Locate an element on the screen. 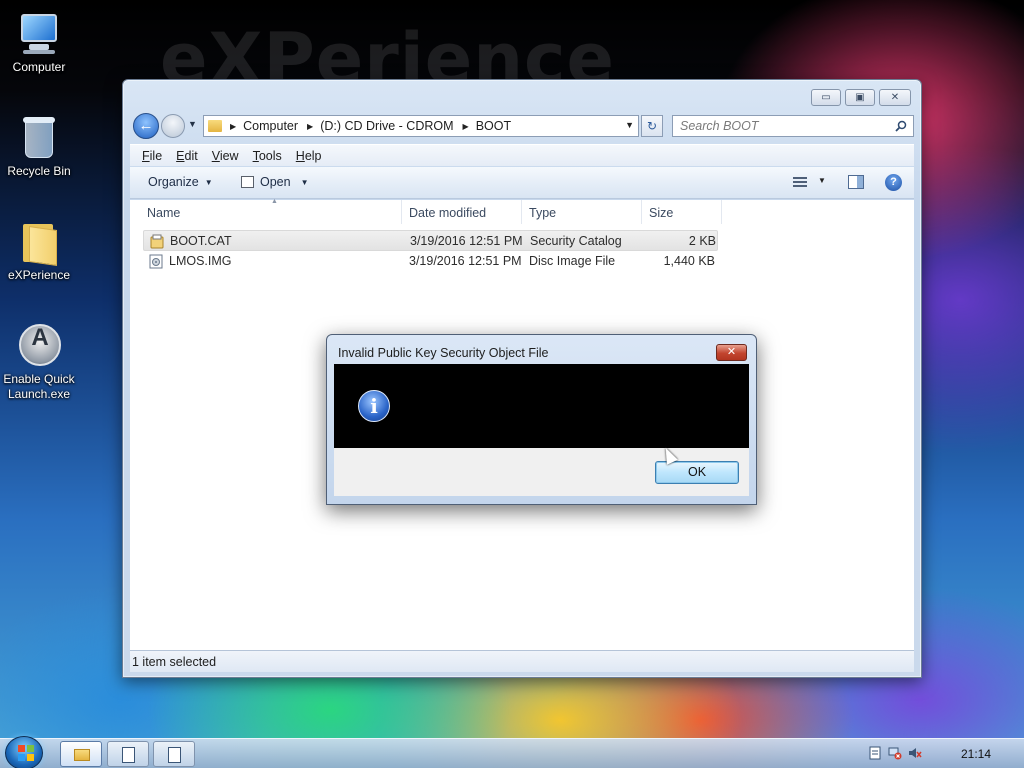 Image resolution: width=1024 pixels, height=768 pixels. desktop-icon-recycle-bin: Recycle Bin is located at coordinates (39, 146).